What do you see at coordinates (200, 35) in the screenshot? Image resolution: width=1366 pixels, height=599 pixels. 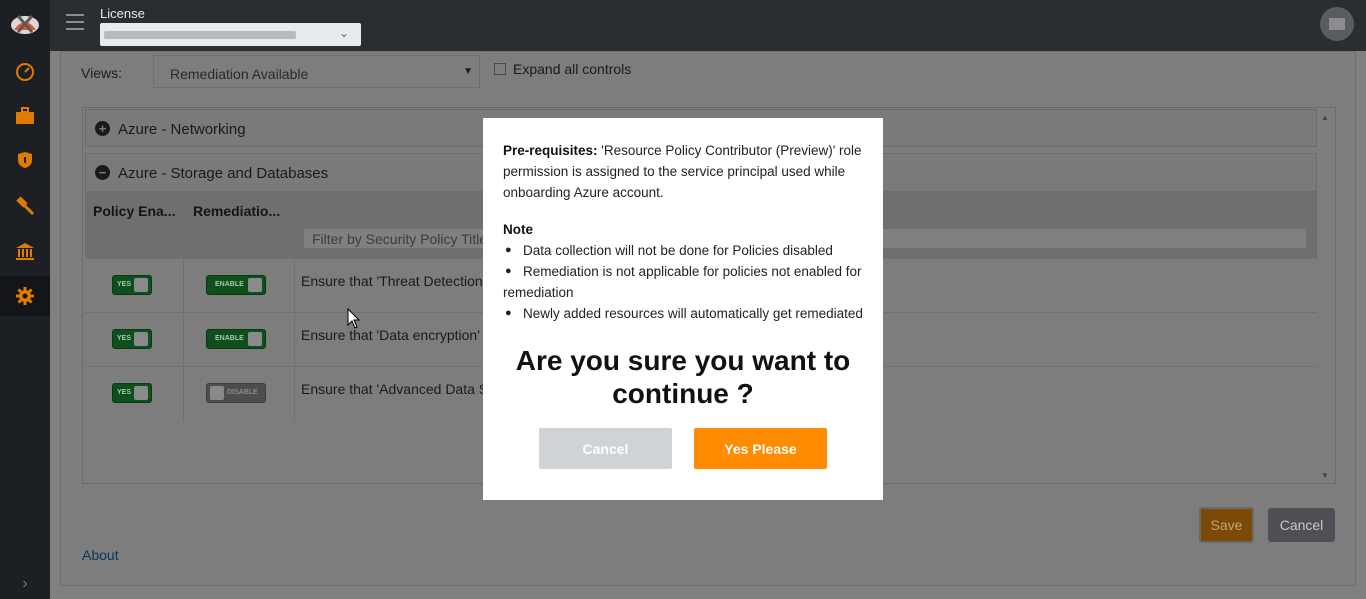 I see `license-select-value` at bounding box center [200, 35].